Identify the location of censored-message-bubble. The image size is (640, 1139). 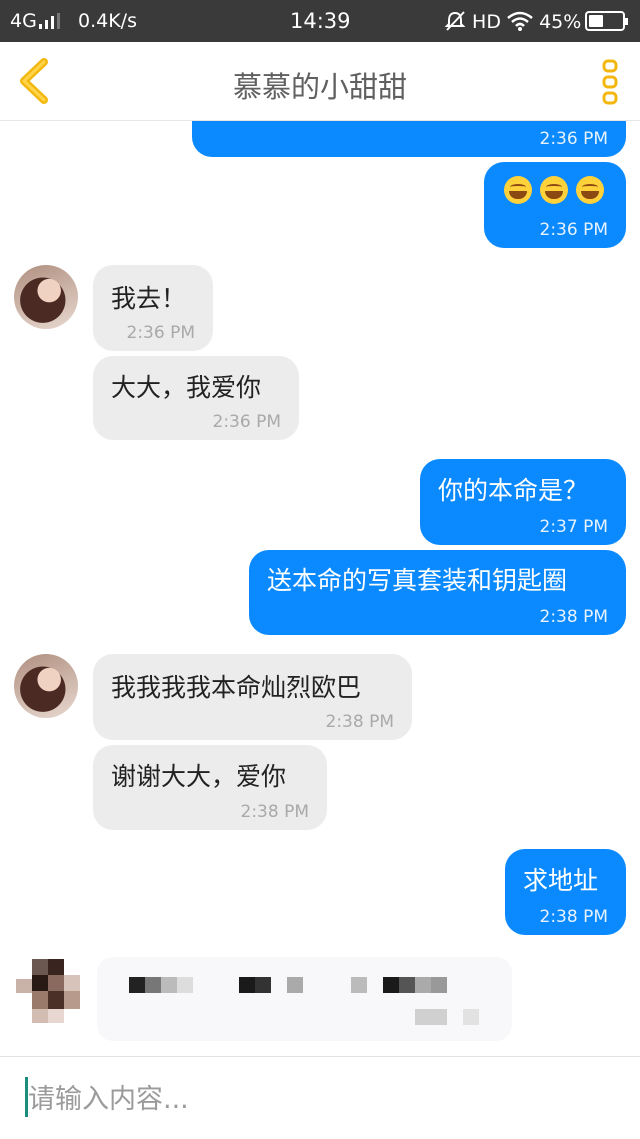
(304, 999).